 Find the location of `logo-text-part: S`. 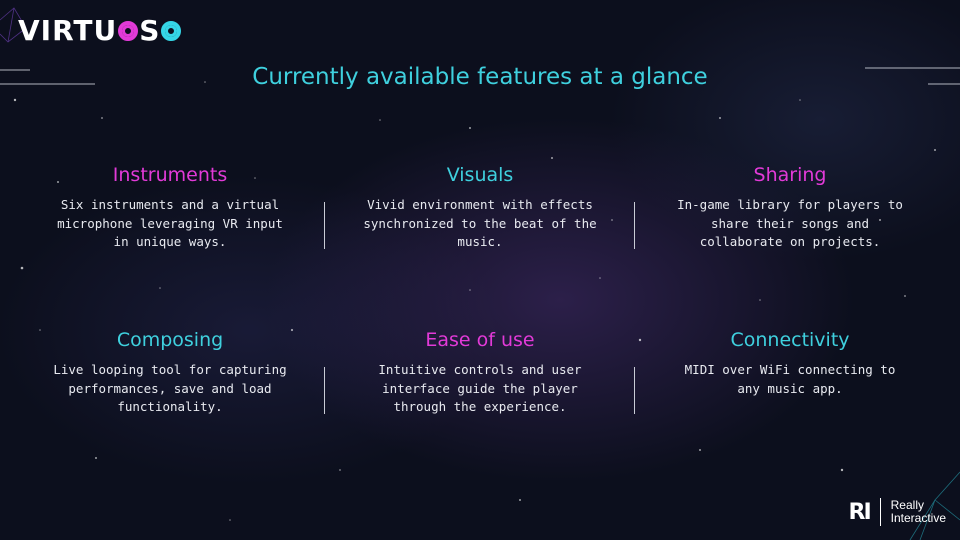

logo-text-part: S is located at coordinates (150, 30).